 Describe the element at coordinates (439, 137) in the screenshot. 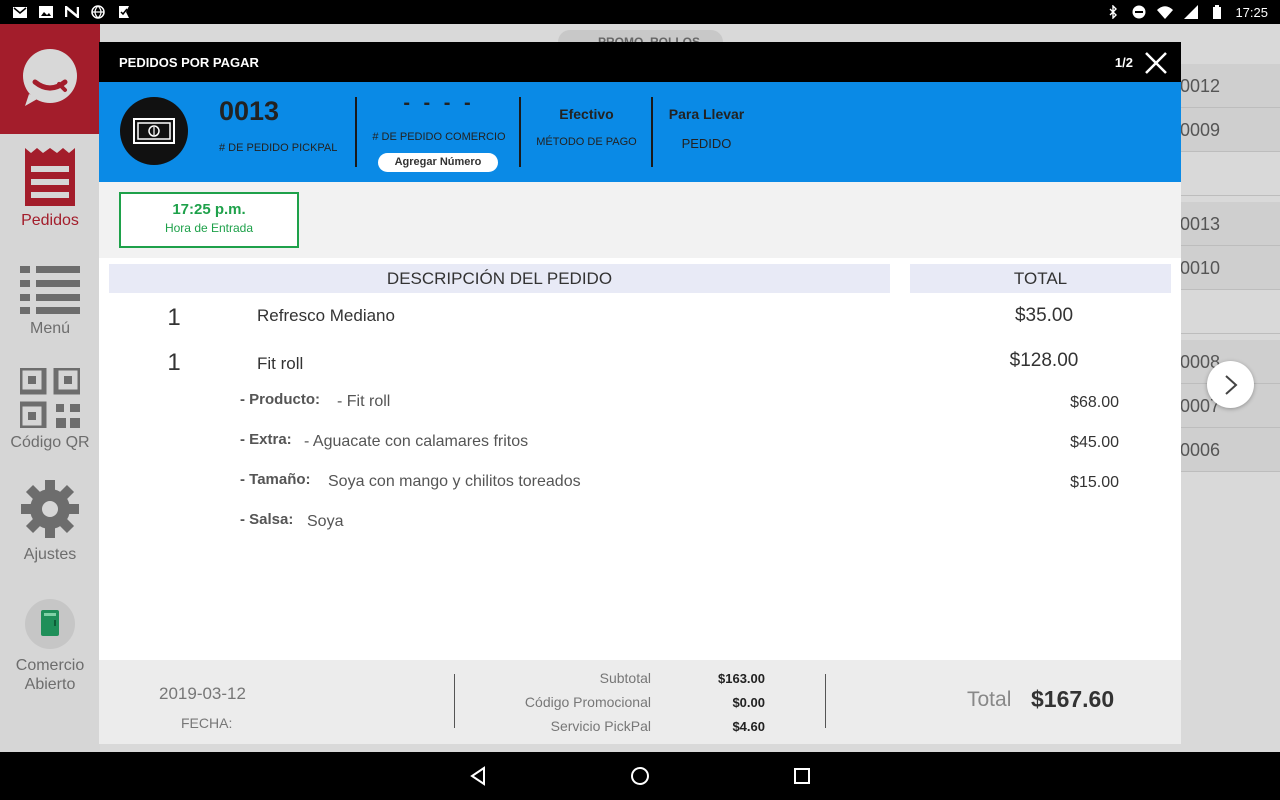

I see `commerce-order-label: # DE PEDIDO COMERCIO` at that location.